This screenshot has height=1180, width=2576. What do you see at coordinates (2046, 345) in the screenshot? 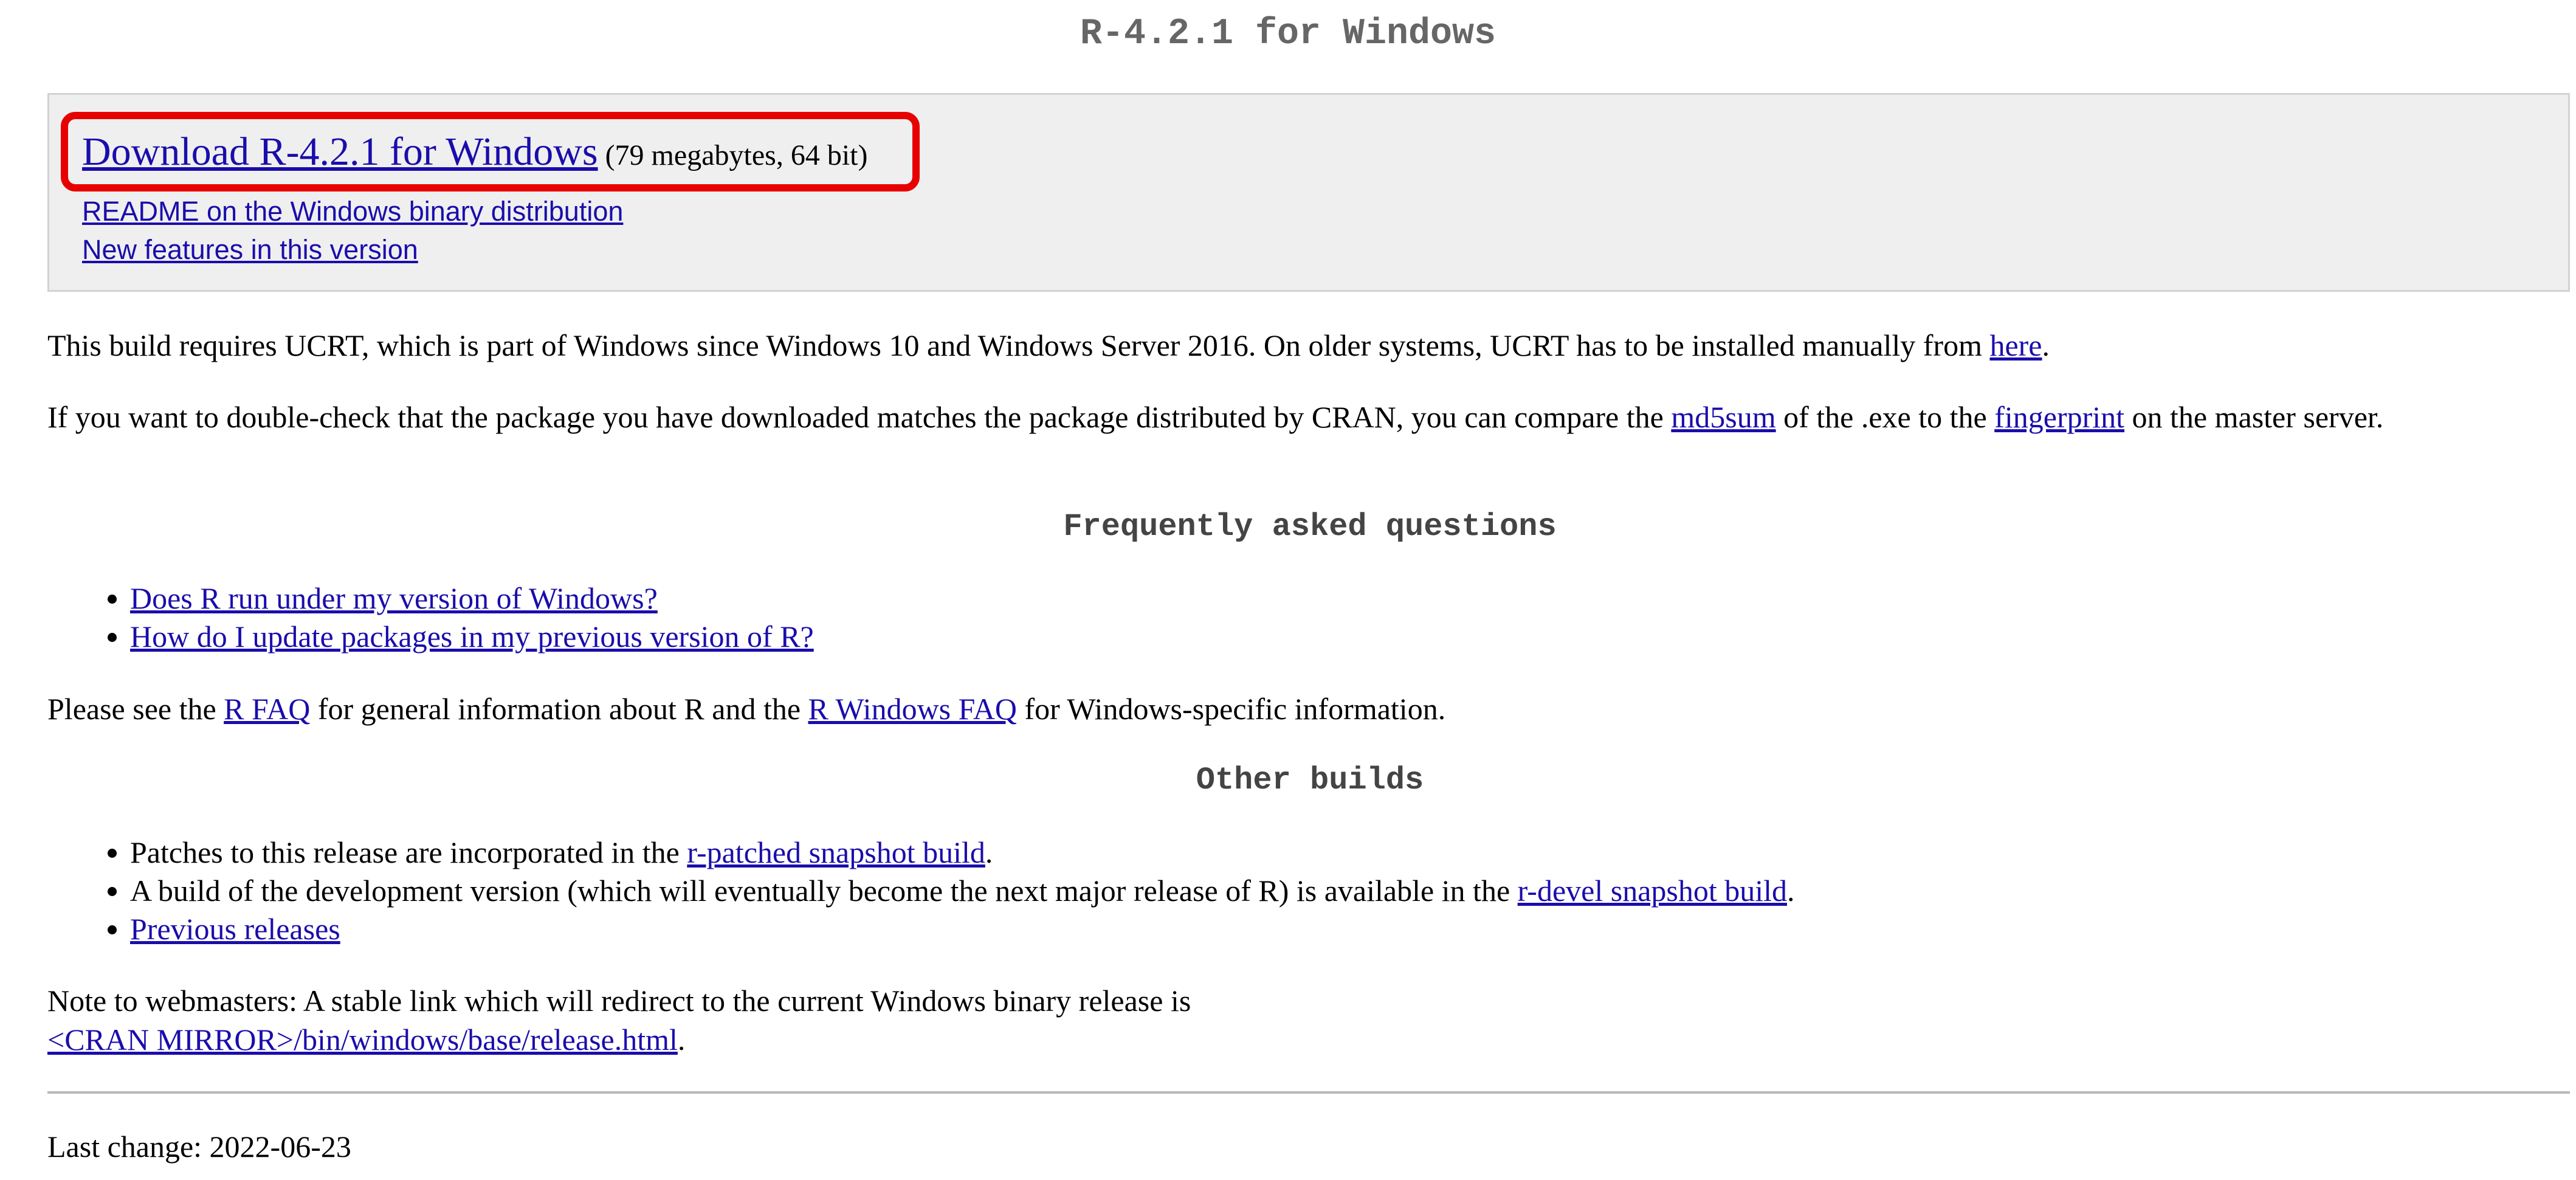
I see `ucrt-text-after: .` at bounding box center [2046, 345].